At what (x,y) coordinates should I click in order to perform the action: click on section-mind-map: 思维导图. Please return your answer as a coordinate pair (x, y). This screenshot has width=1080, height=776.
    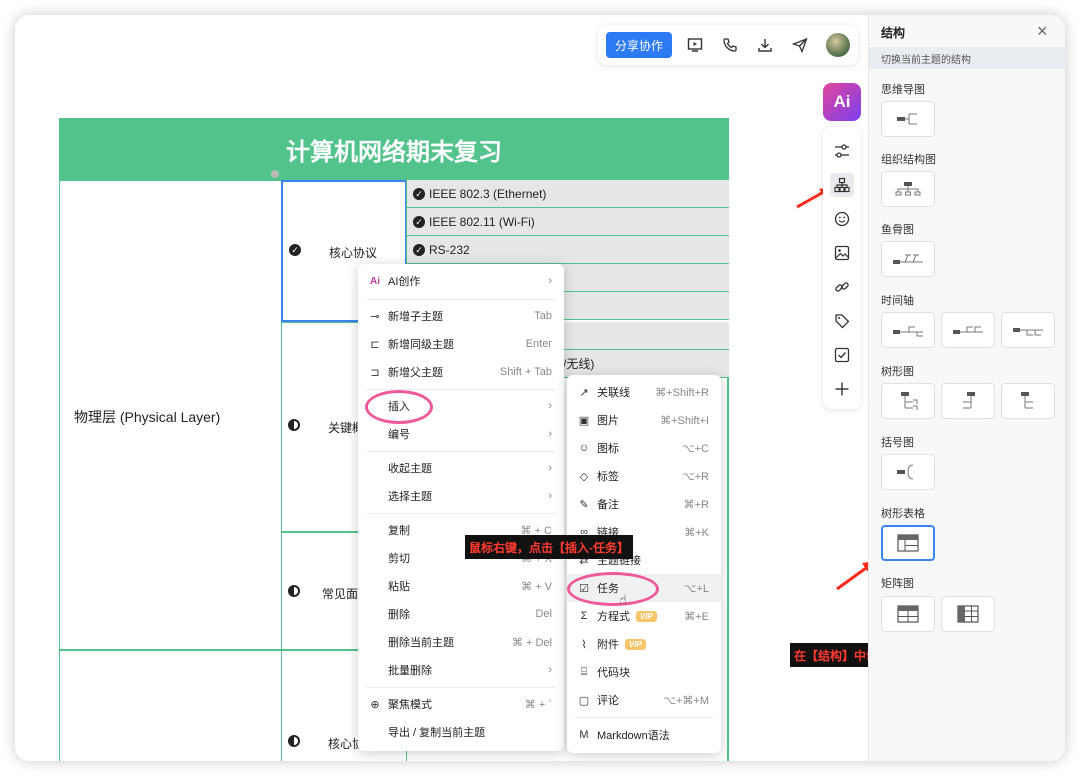
    Looking at the image, I should click on (903, 90).